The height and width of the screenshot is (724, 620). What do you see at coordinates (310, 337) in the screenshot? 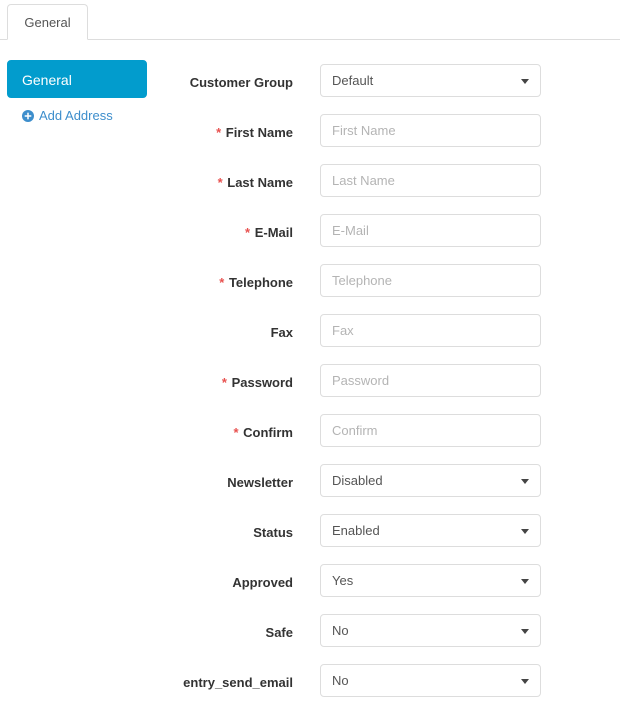
I see `form-row: Fax` at bounding box center [310, 337].